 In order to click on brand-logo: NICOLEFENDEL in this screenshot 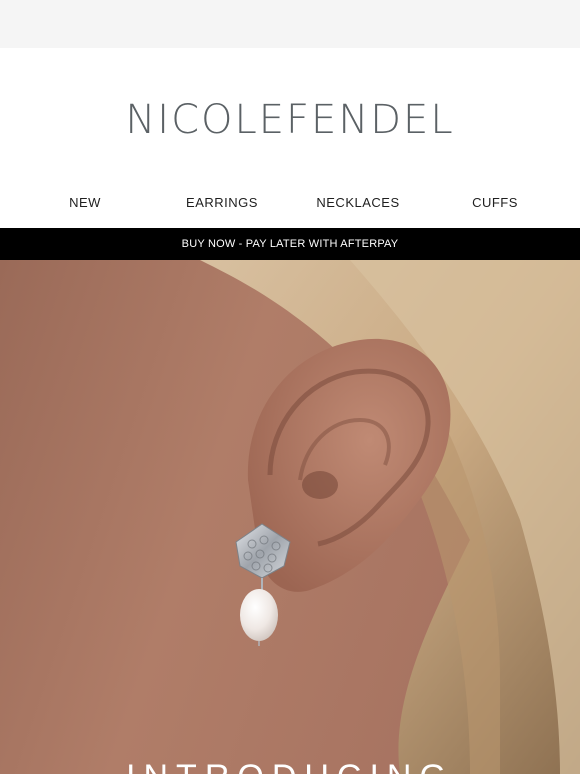, I will do `click(290, 120)`.